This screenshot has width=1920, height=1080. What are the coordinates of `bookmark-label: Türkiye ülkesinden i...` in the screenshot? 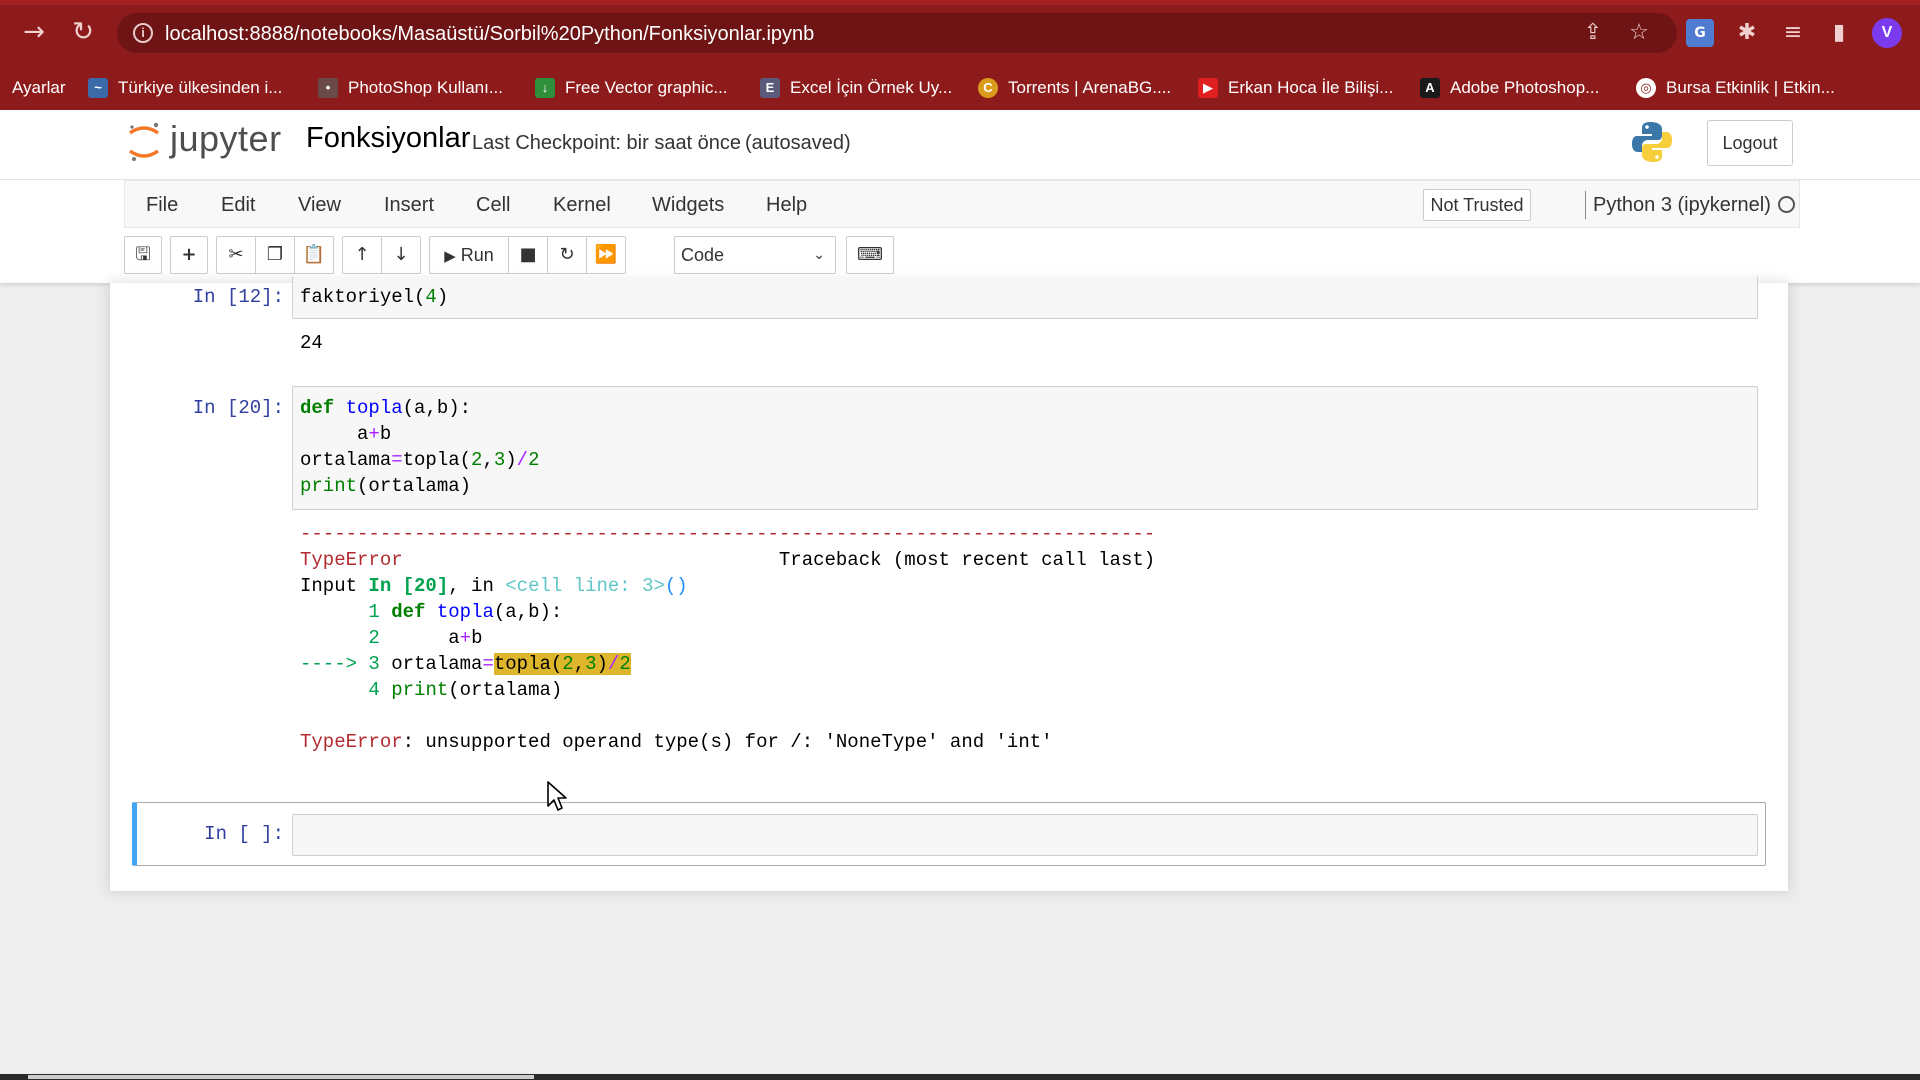 It's located at (200, 87).